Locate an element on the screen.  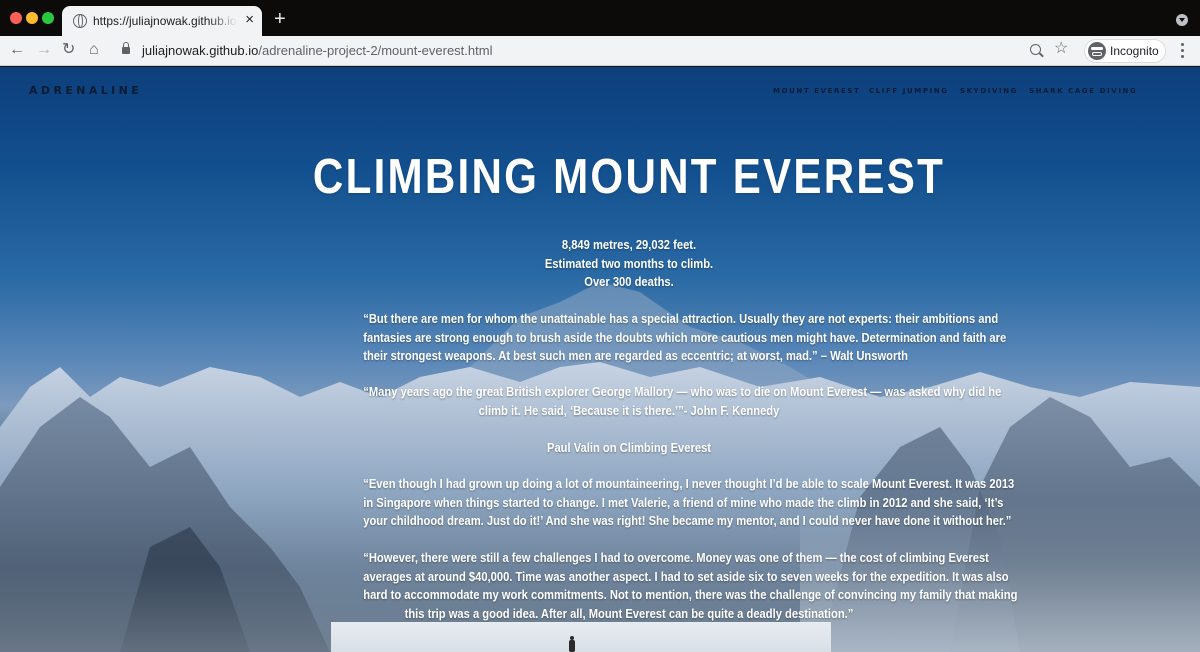
url-path: /adrenaline-project-2/mount-everest.html is located at coordinates (375, 50).